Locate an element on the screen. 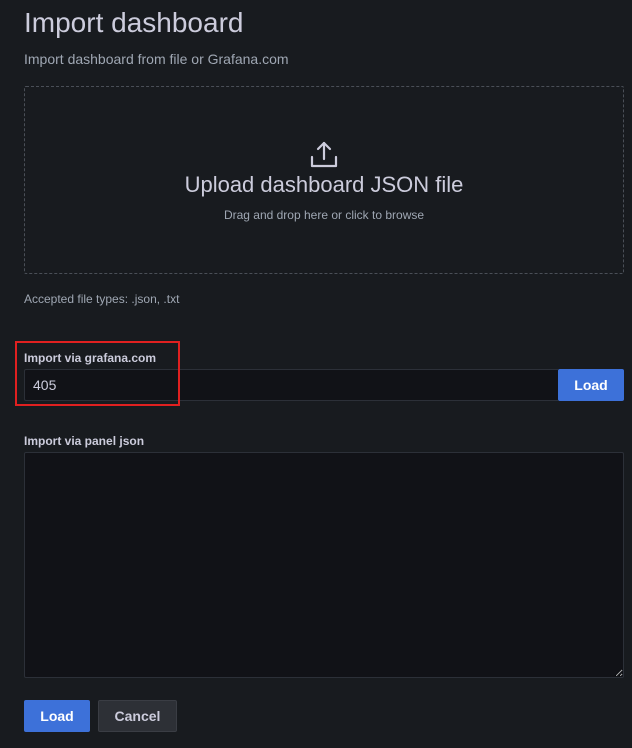 This screenshot has height=748, width=632. cancel-button: Cancel is located at coordinates (137, 716).